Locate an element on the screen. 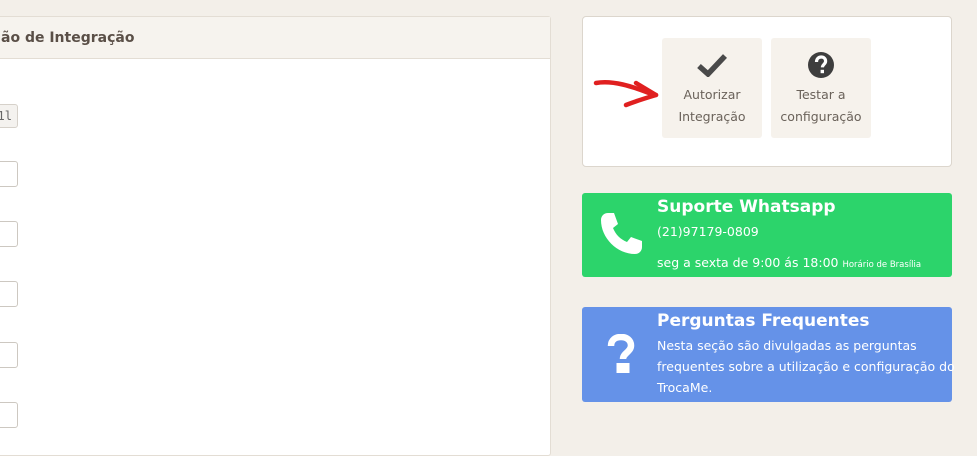 The height and width of the screenshot is (456, 977). question-circle-icon is located at coordinates (821, 65).